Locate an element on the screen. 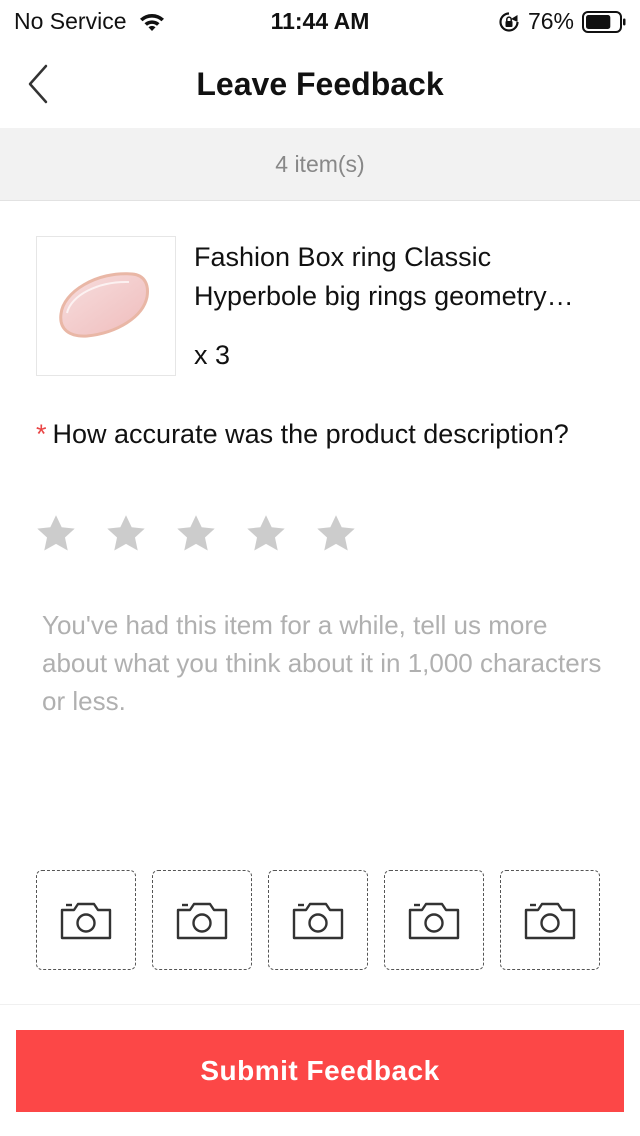  product-quantity: x 3 is located at coordinates (212, 355).